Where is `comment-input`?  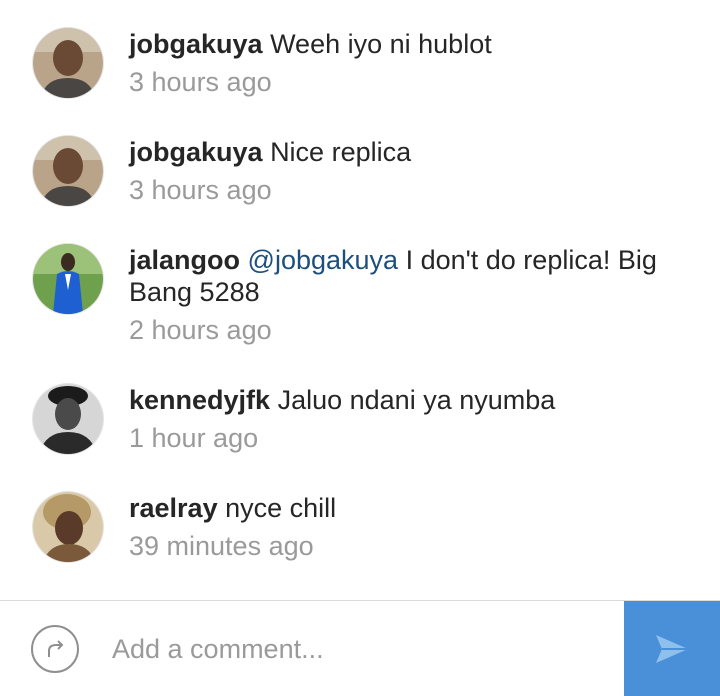 comment-input is located at coordinates (362, 649).